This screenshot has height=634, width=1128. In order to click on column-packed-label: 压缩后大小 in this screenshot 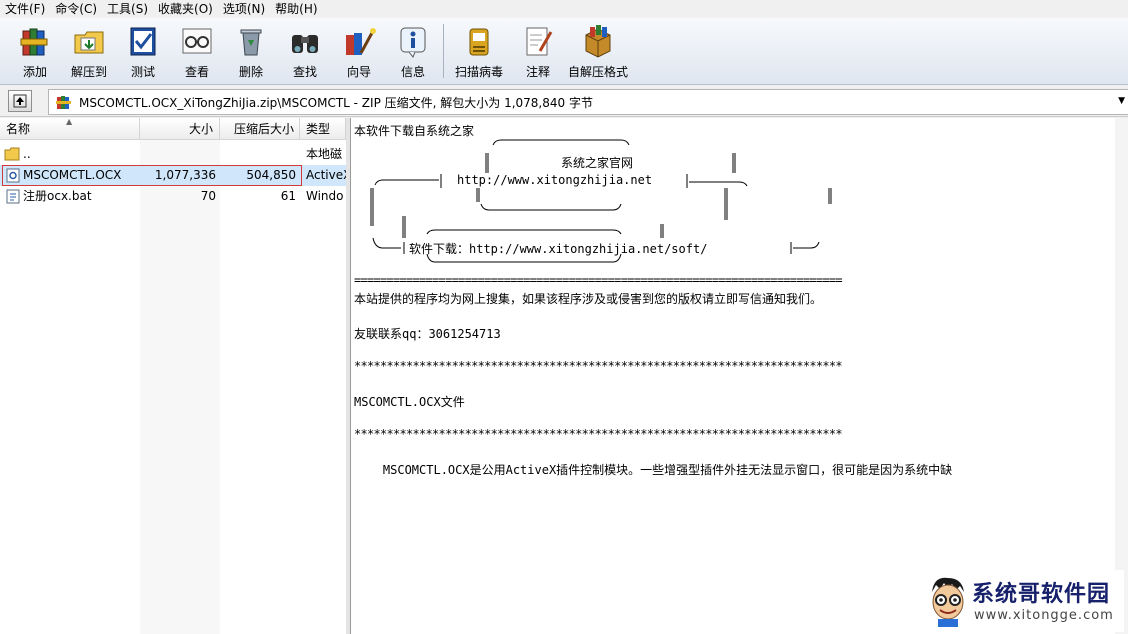, I will do `click(263, 129)`.